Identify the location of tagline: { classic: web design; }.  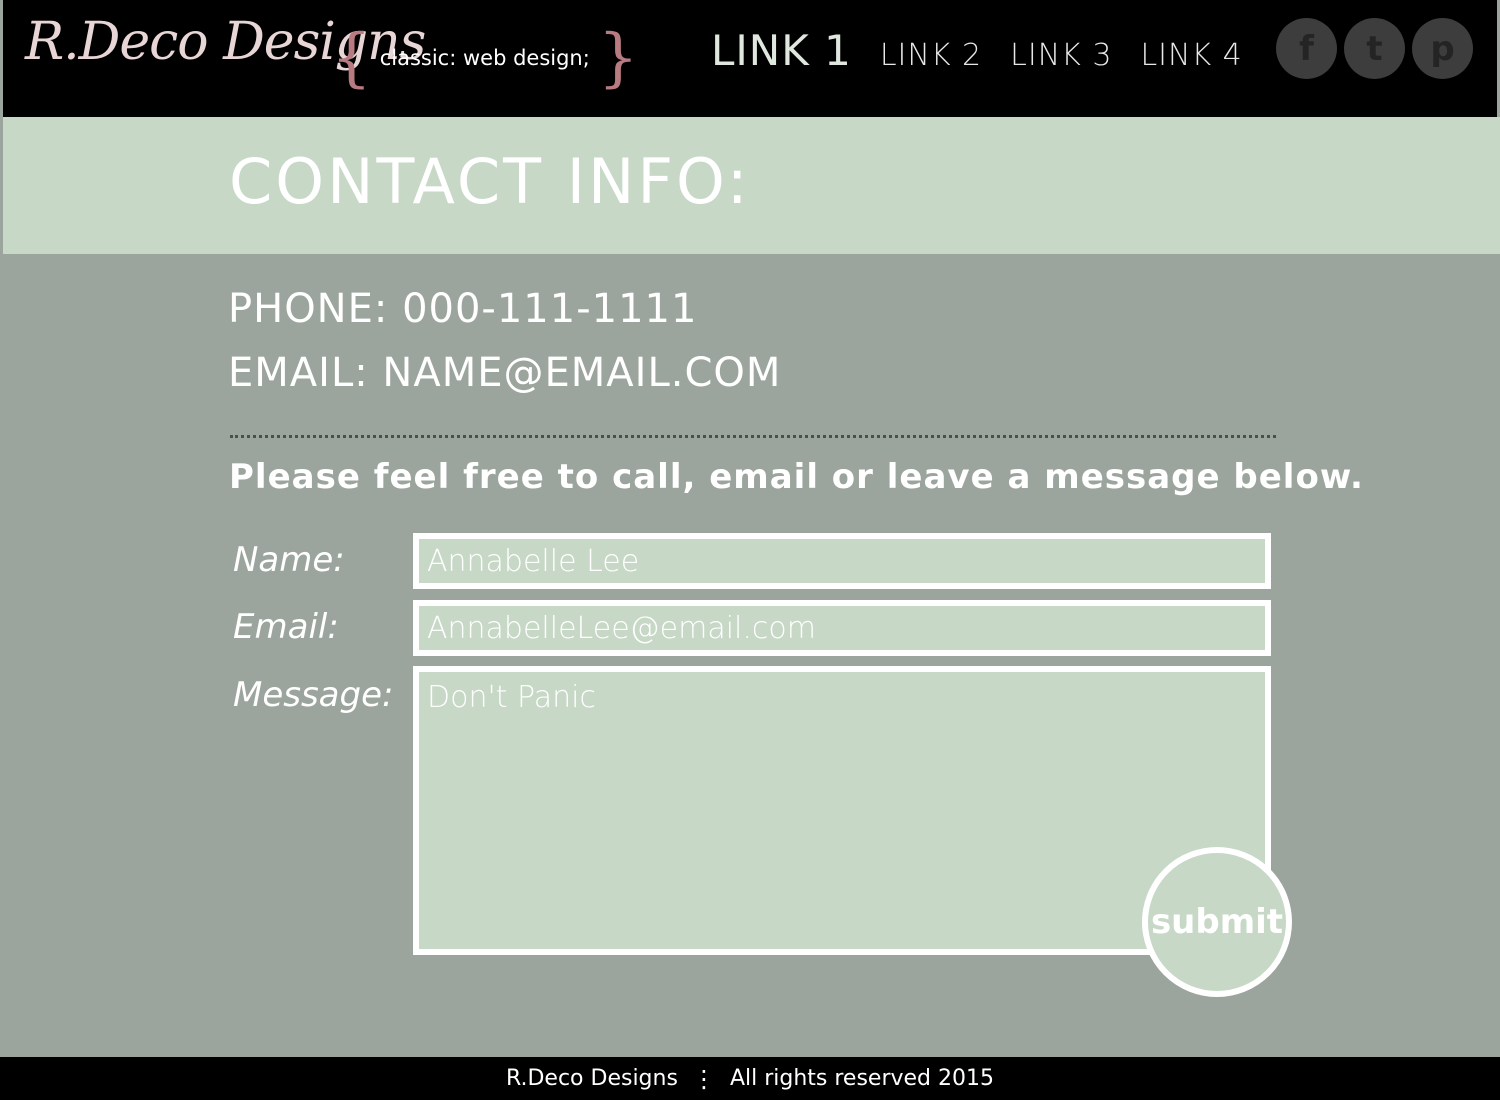
(485, 58).